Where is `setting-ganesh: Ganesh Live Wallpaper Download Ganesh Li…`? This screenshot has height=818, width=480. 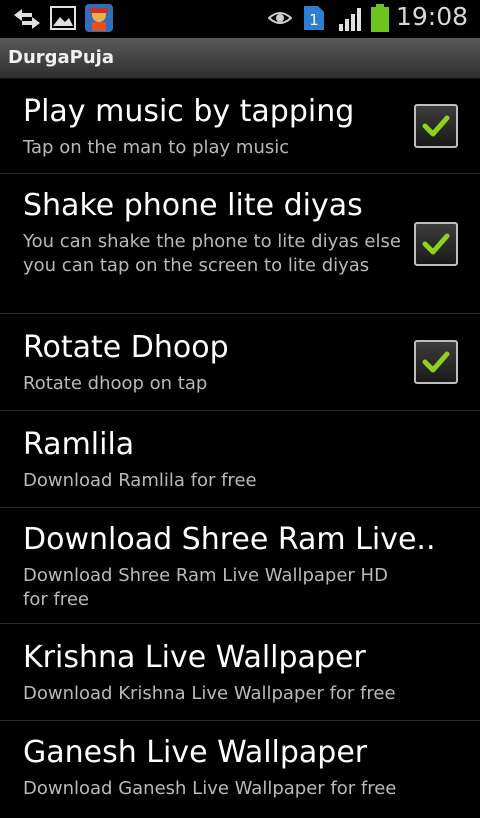
setting-ganesh: Ganesh Live Wallpaper Download Ganesh Li… is located at coordinates (240, 769).